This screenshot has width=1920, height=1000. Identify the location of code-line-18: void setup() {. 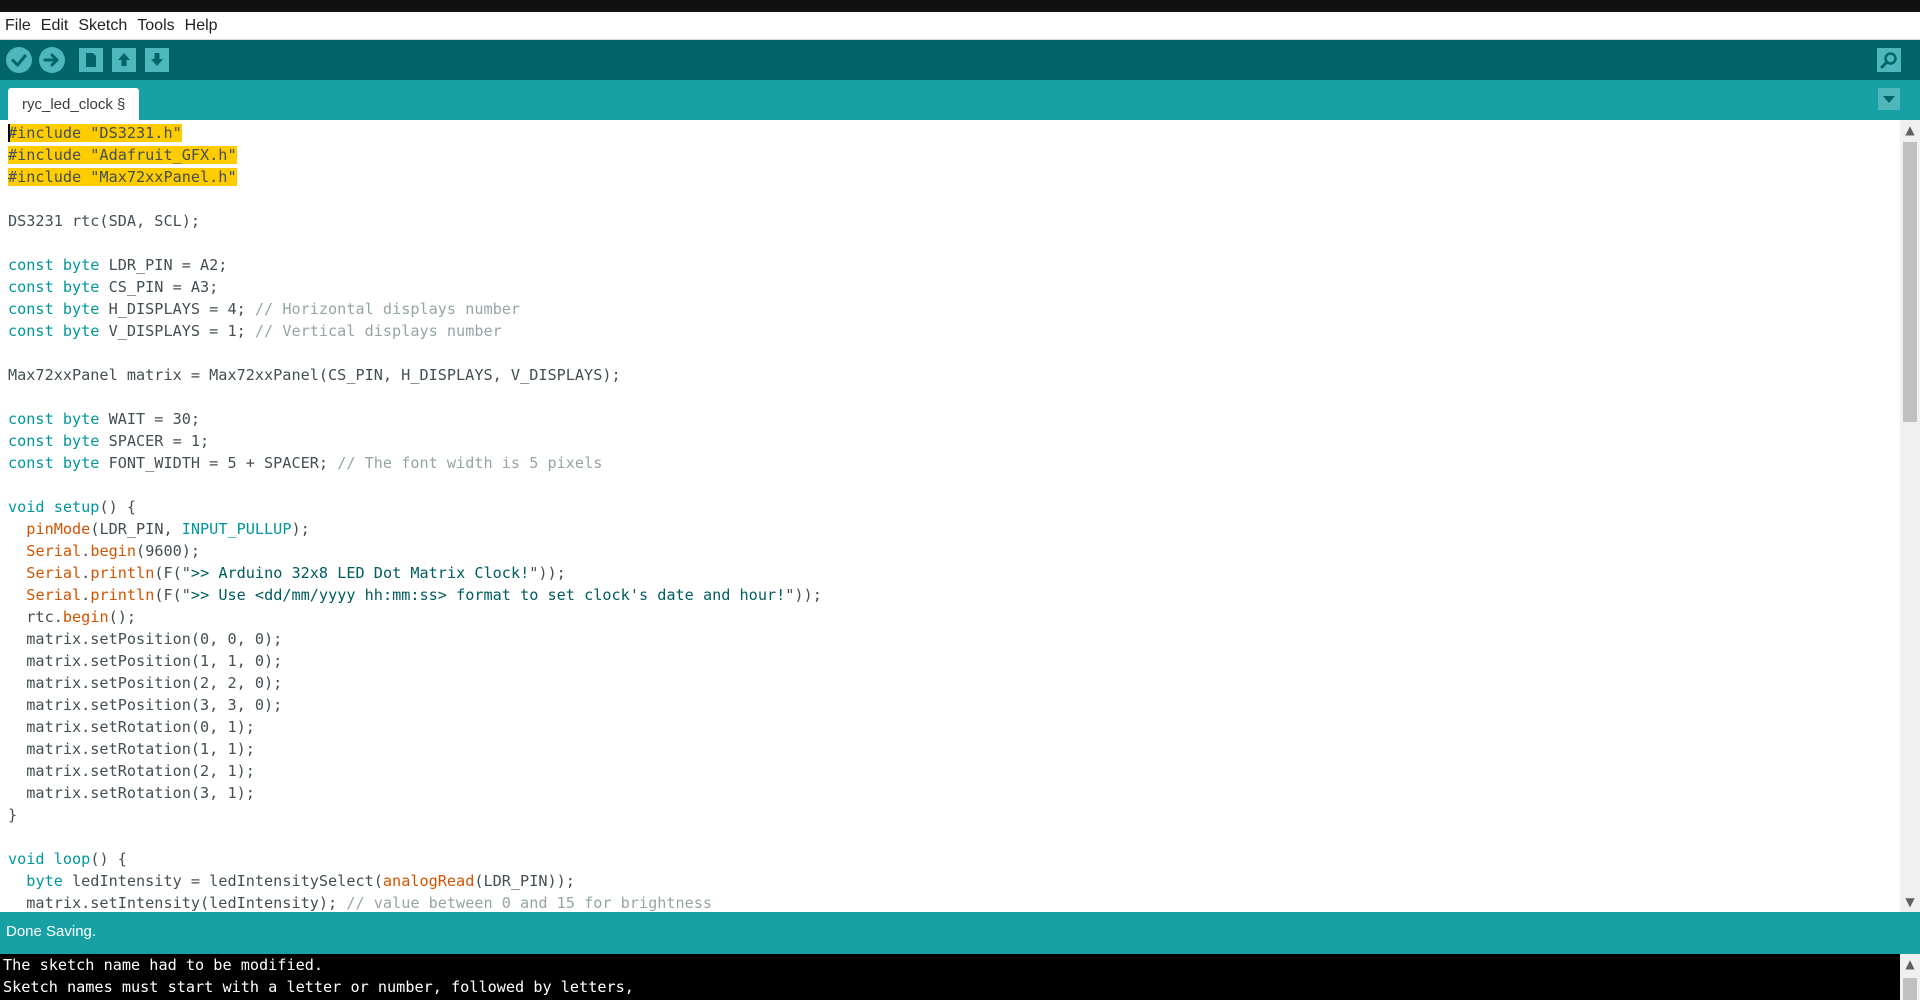
(72, 507).